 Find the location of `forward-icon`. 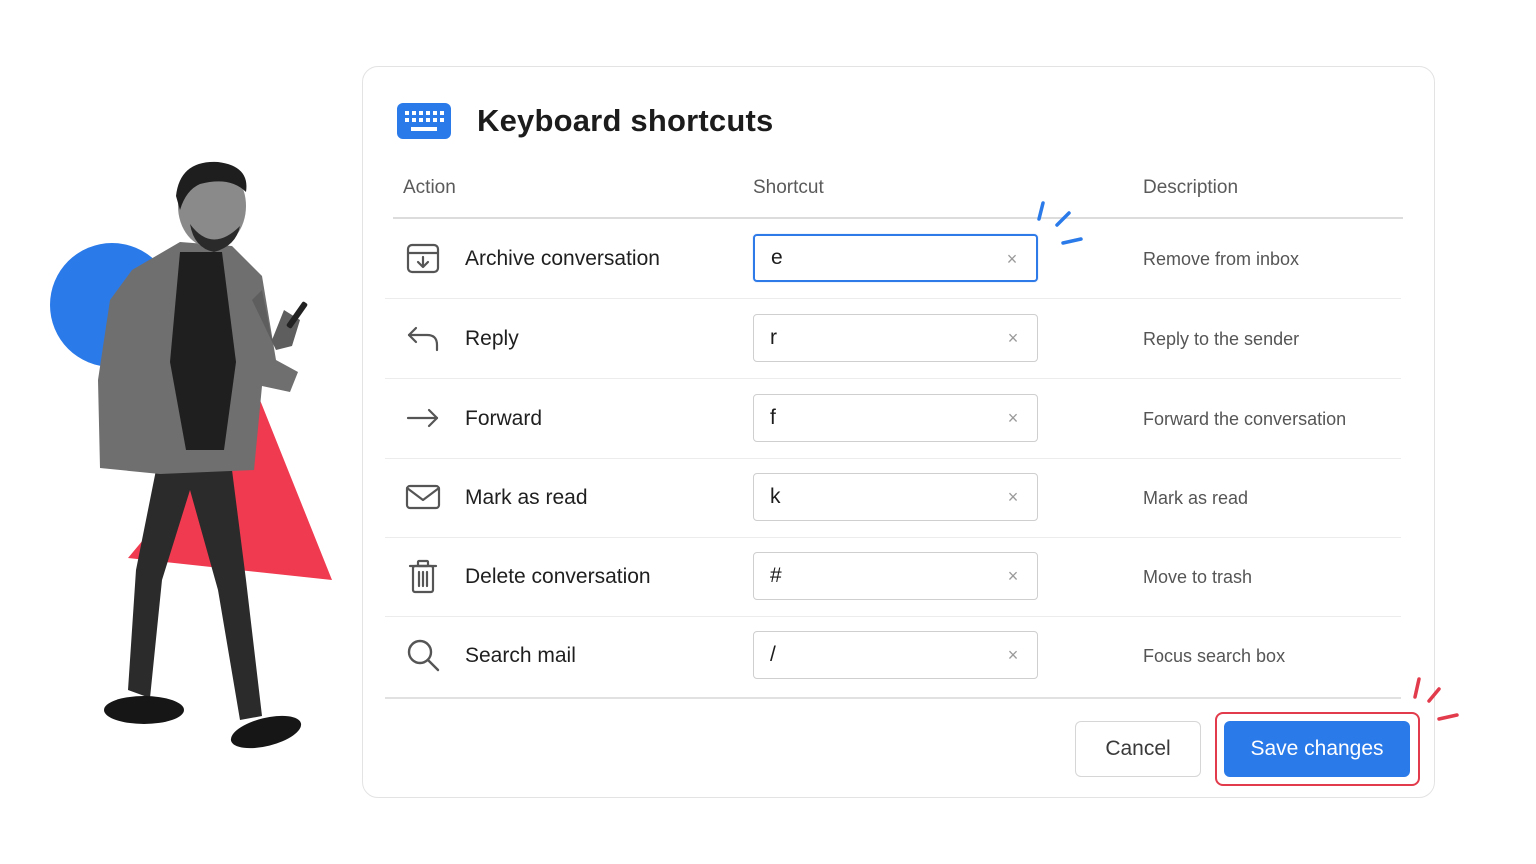

forward-icon is located at coordinates (422, 418).